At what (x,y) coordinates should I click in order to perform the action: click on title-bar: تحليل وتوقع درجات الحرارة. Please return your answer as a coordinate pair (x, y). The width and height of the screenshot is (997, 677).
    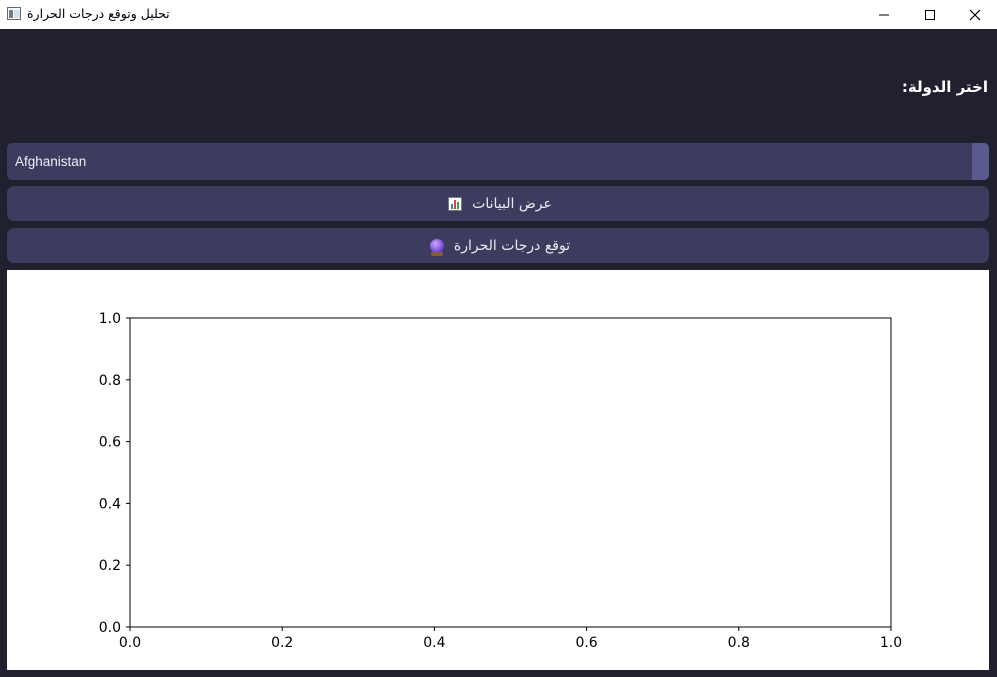
    Looking at the image, I should click on (498, 14).